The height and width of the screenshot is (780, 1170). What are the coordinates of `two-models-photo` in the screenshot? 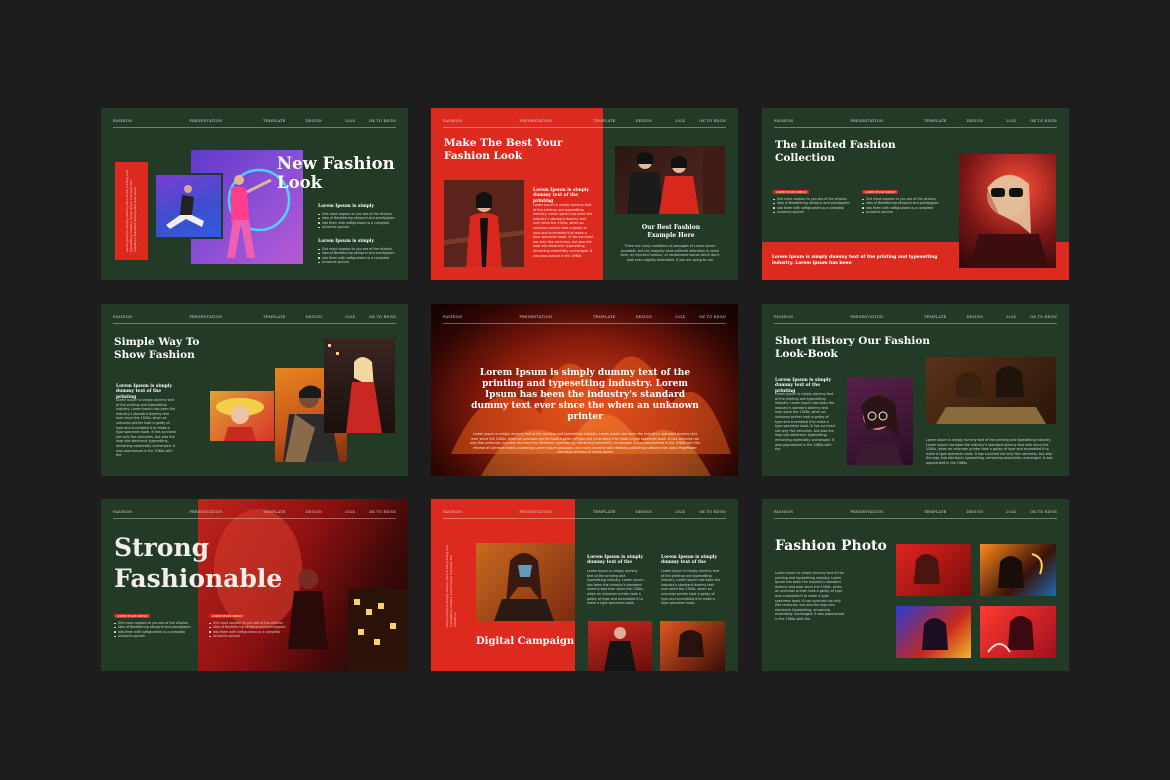 It's located at (670, 180).